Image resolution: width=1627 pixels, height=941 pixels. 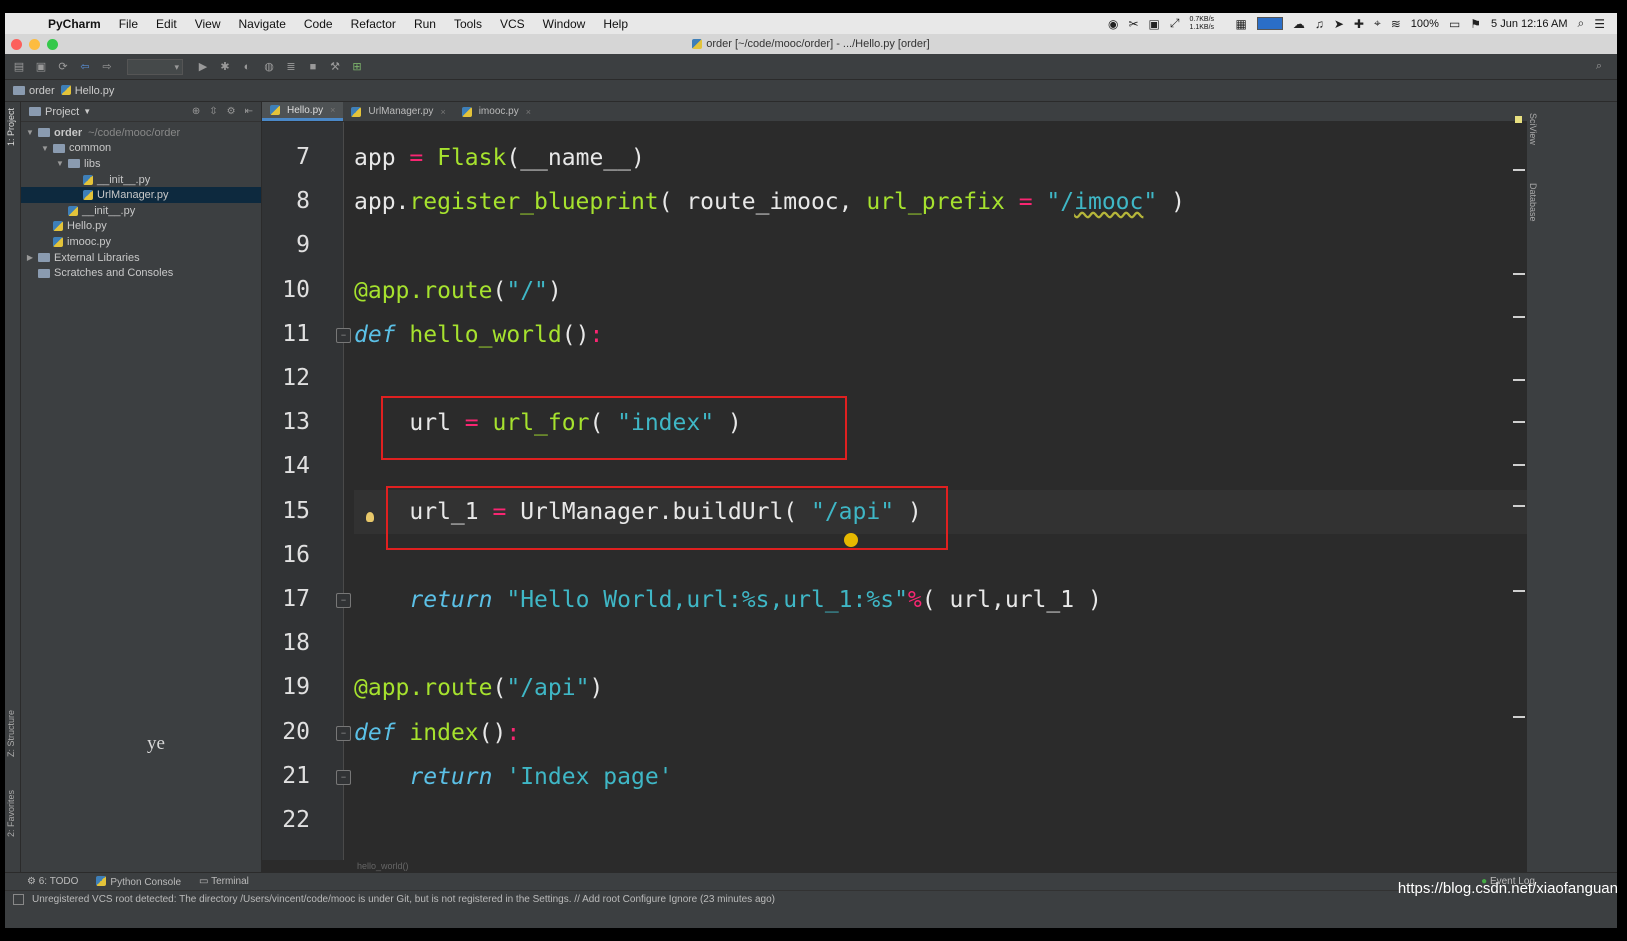 I want to click on run-icon: ▶, so click(x=203, y=66).